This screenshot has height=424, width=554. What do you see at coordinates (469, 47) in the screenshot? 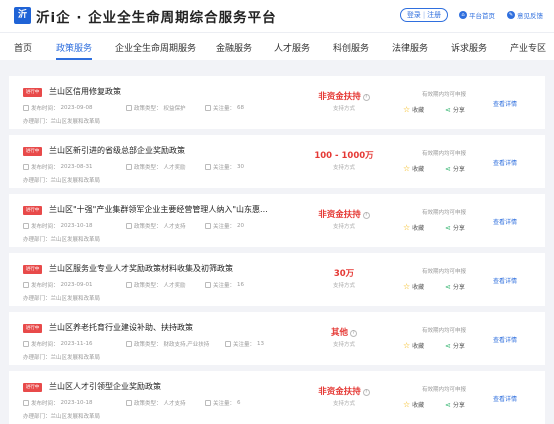
I see `nav-item-appeal: 诉求服务` at bounding box center [469, 47].